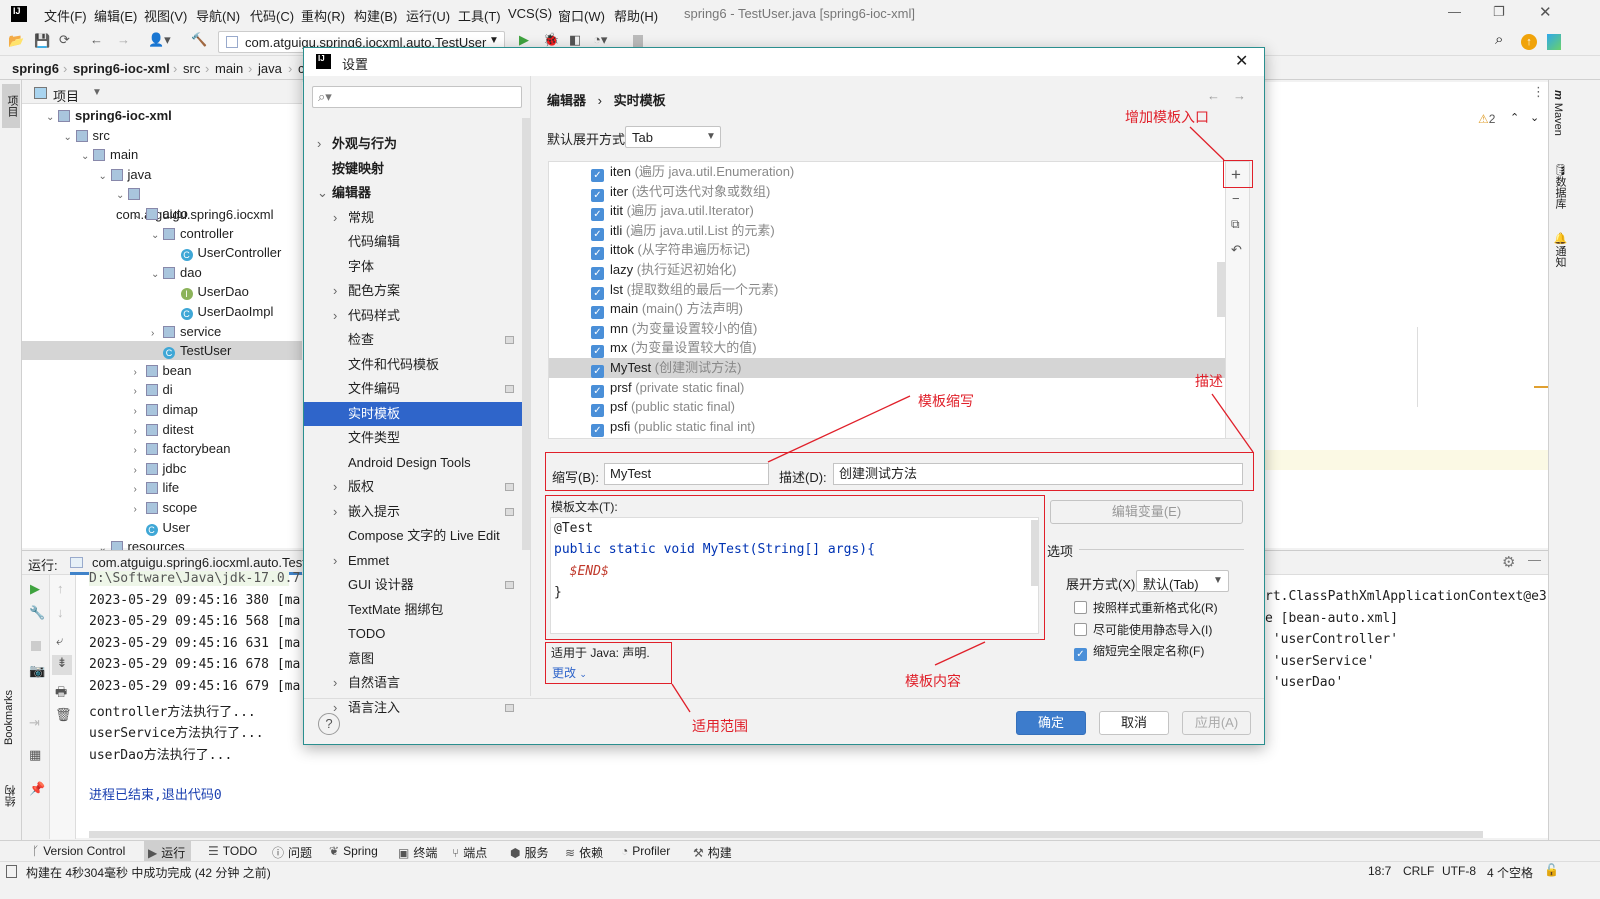 Image resolution: width=1600 pixels, height=899 pixels. Describe the element at coordinates (839, 429) in the screenshot. I see `arrow-abbr` at that location.